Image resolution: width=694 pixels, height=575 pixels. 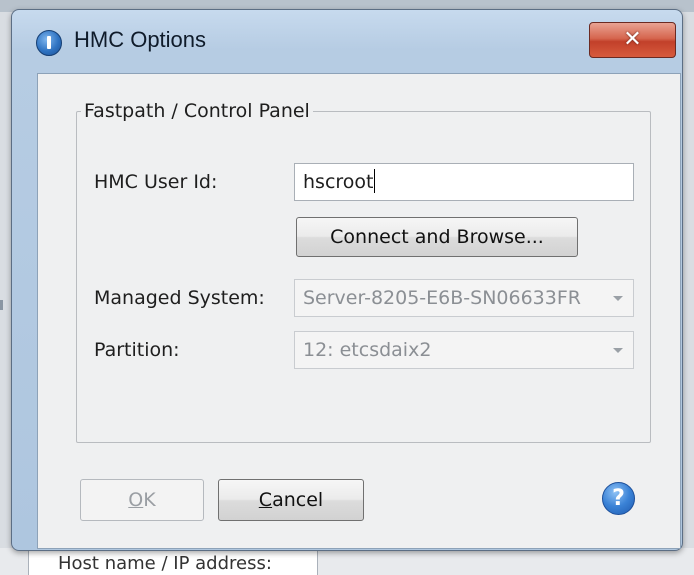 What do you see at coordinates (136, 500) in the screenshot?
I see `ok-mnemonic: O` at bounding box center [136, 500].